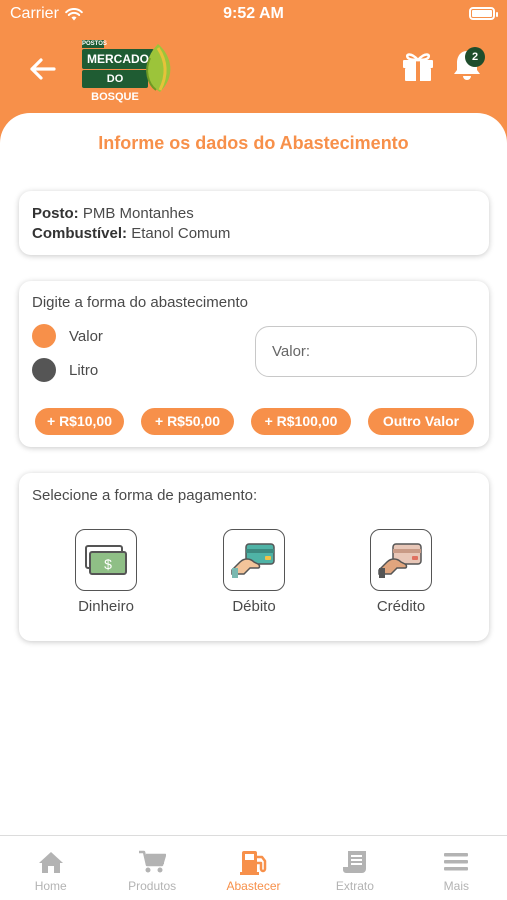  Describe the element at coordinates (401, 606) in the screenshot. I see `payment-label-credito: Crédito` at that location.